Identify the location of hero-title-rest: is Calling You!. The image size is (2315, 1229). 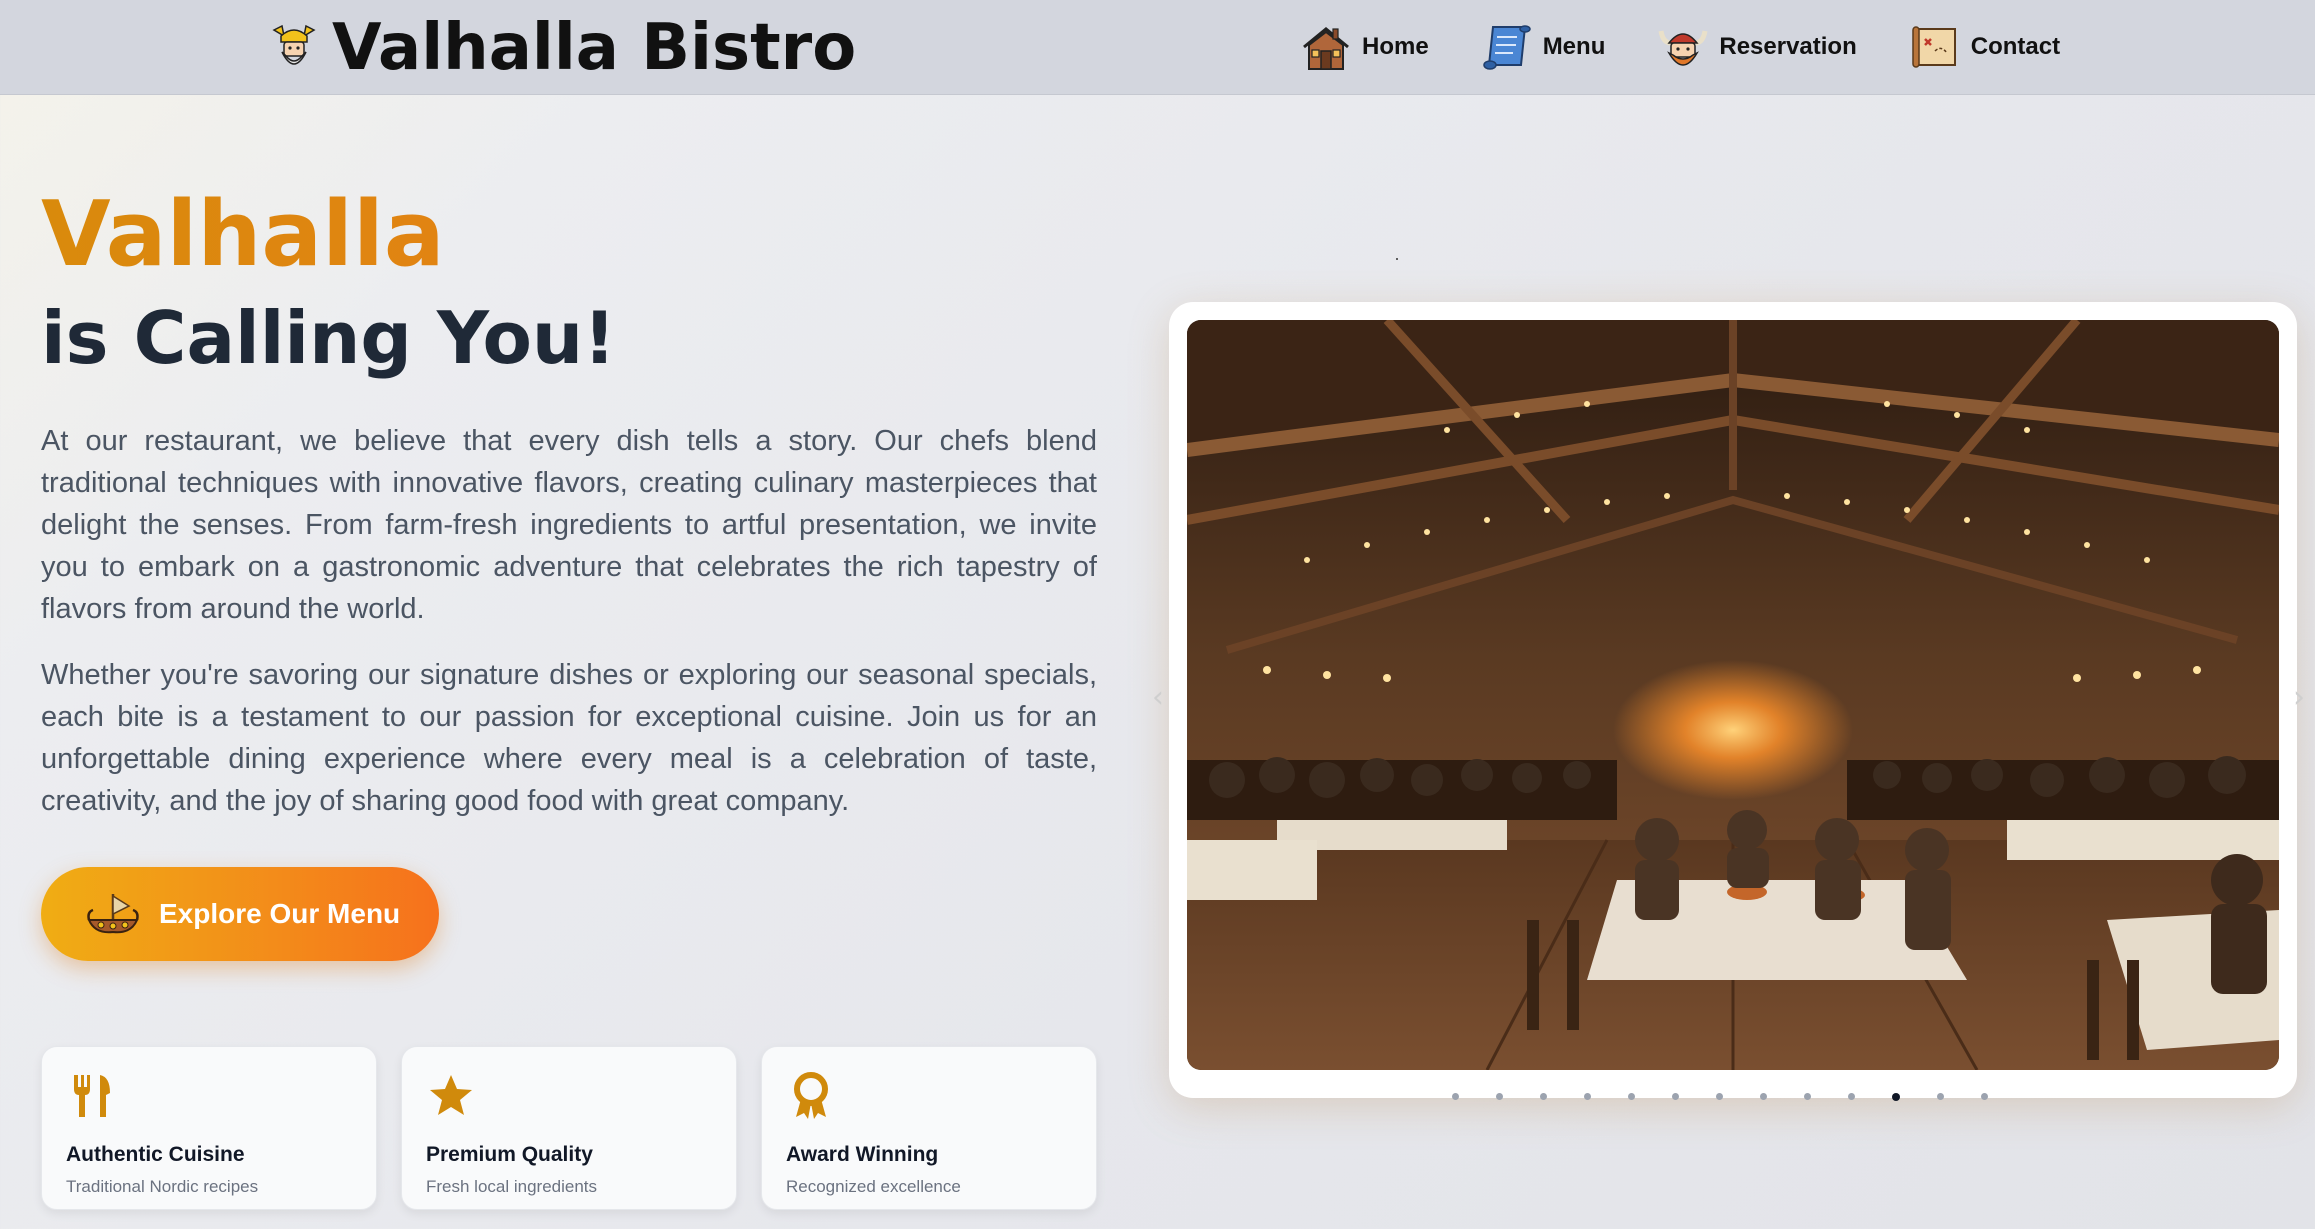
(329, 338).